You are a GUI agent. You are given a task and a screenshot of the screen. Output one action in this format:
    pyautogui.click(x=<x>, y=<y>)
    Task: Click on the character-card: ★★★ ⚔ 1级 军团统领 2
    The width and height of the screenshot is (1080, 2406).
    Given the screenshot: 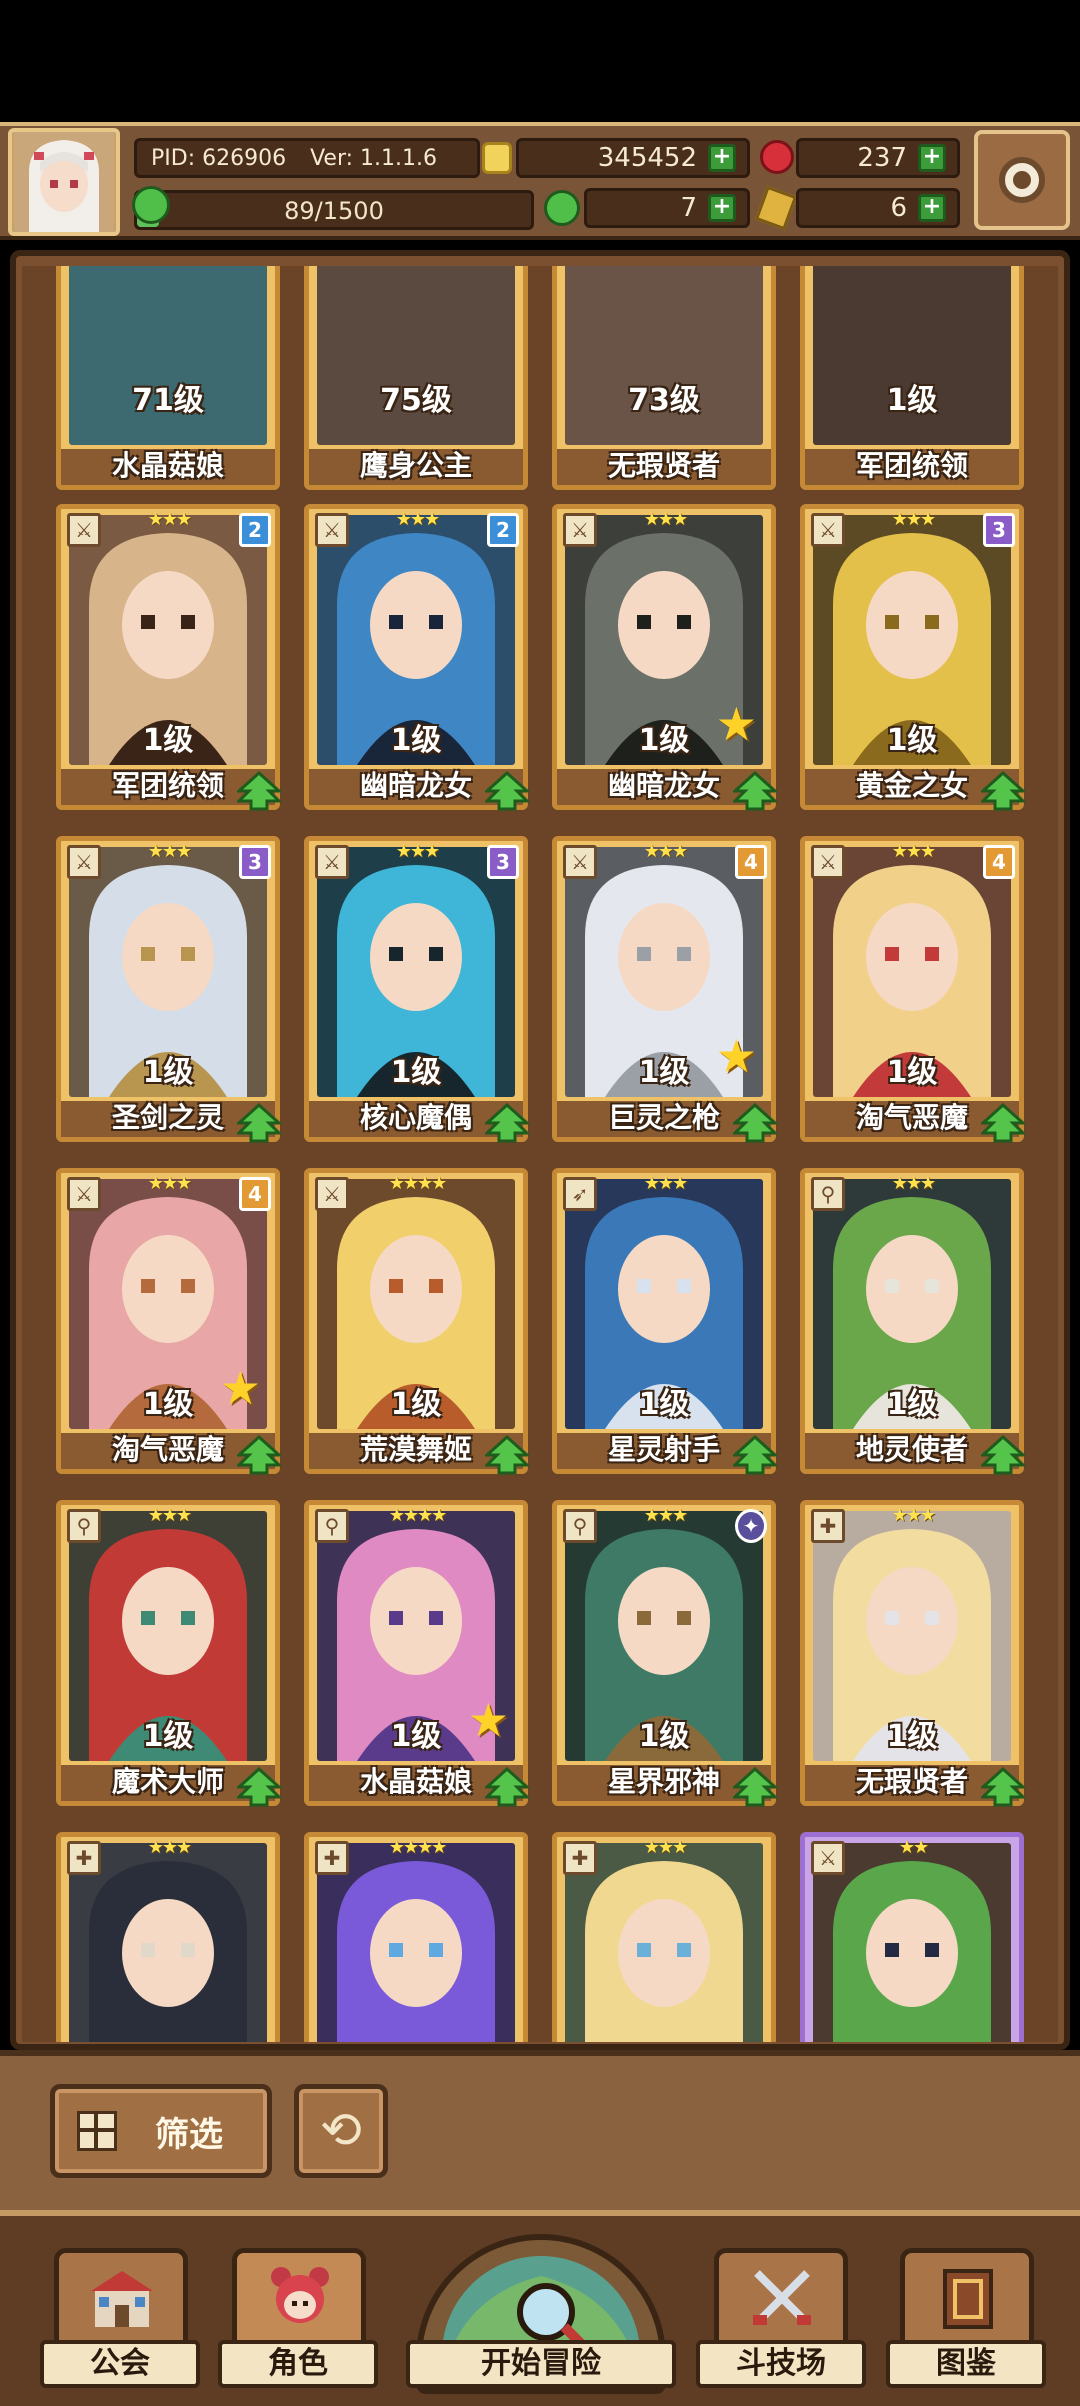 What is the action you would take?
    pyautogui.click(x=168, y=657)
    